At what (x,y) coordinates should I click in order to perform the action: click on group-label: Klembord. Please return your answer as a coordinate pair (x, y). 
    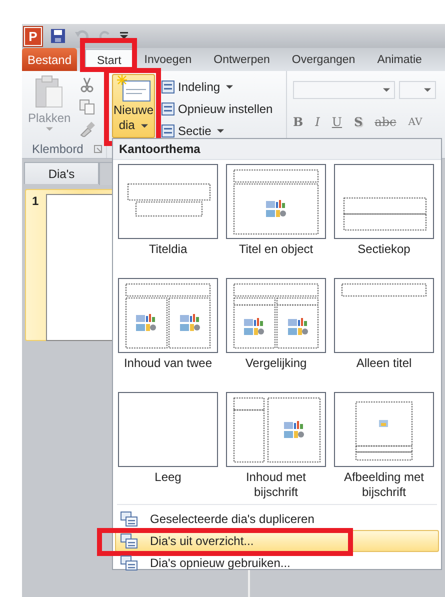
    Looking at the image, I should click on (58, 149).